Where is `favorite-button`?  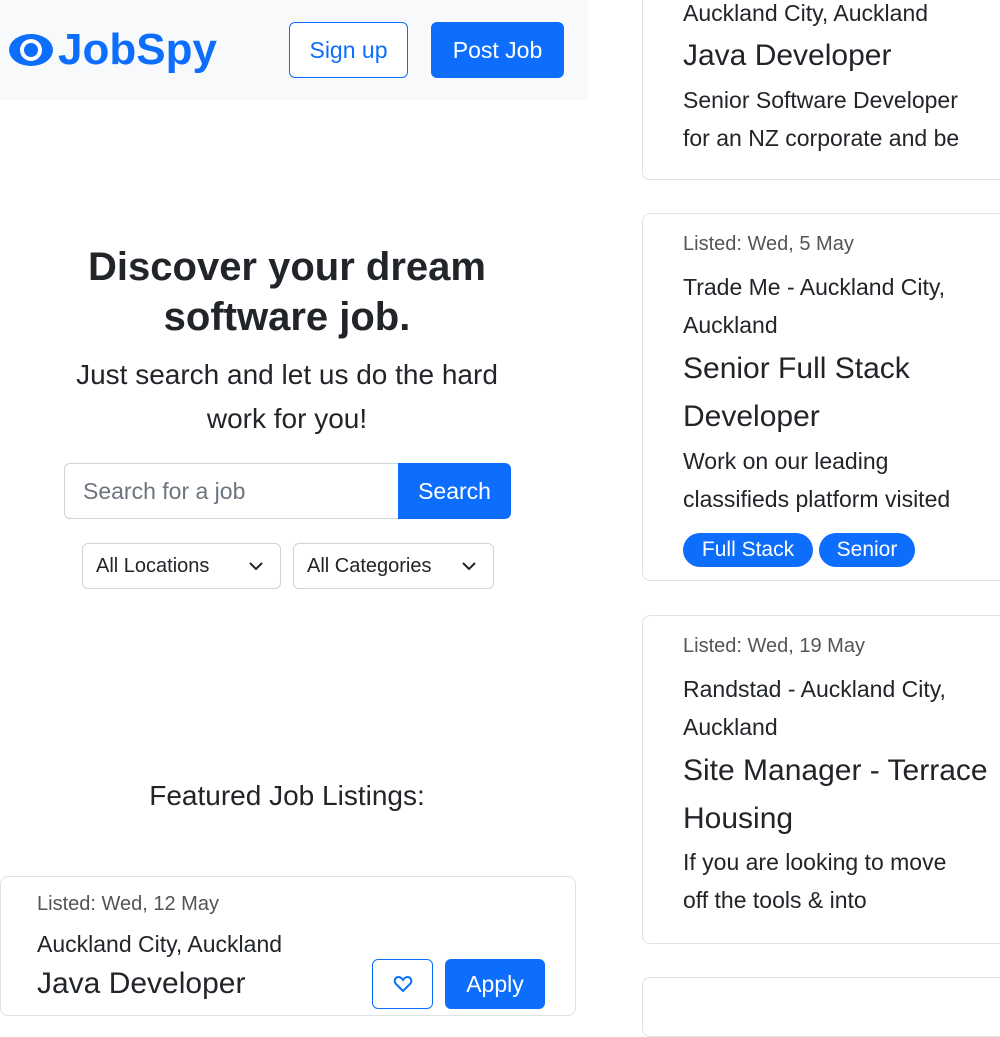 favorite-button is located at coordinates (402, 984).